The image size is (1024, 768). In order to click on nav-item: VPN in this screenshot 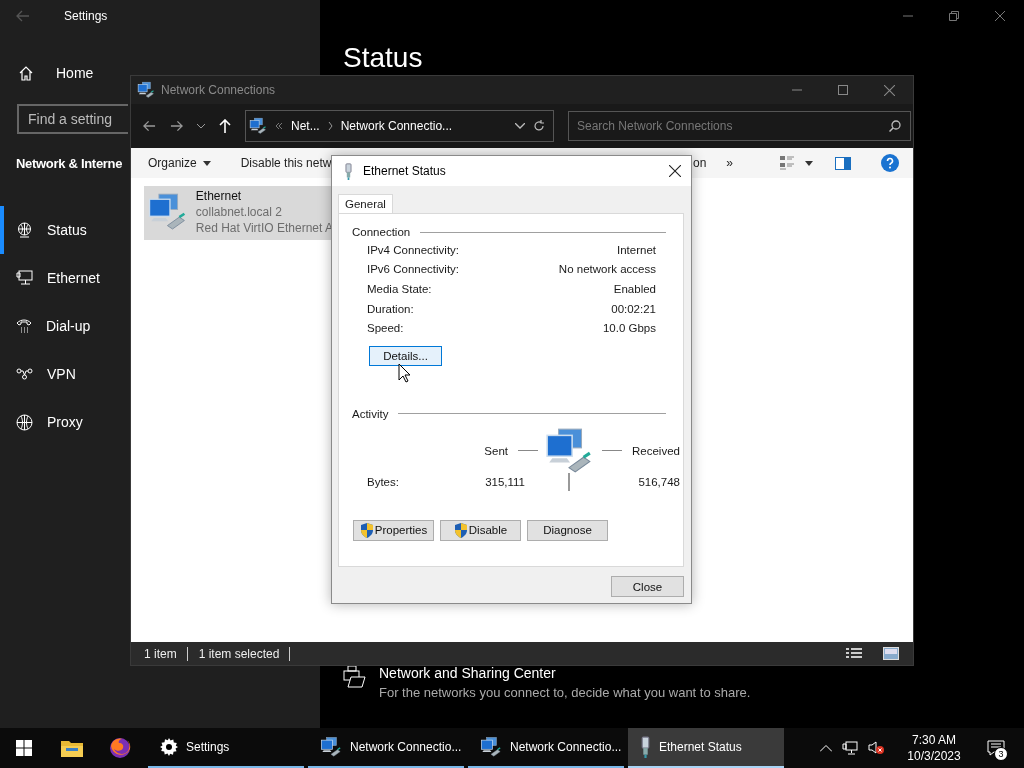, I will do `click(65, 374)`.